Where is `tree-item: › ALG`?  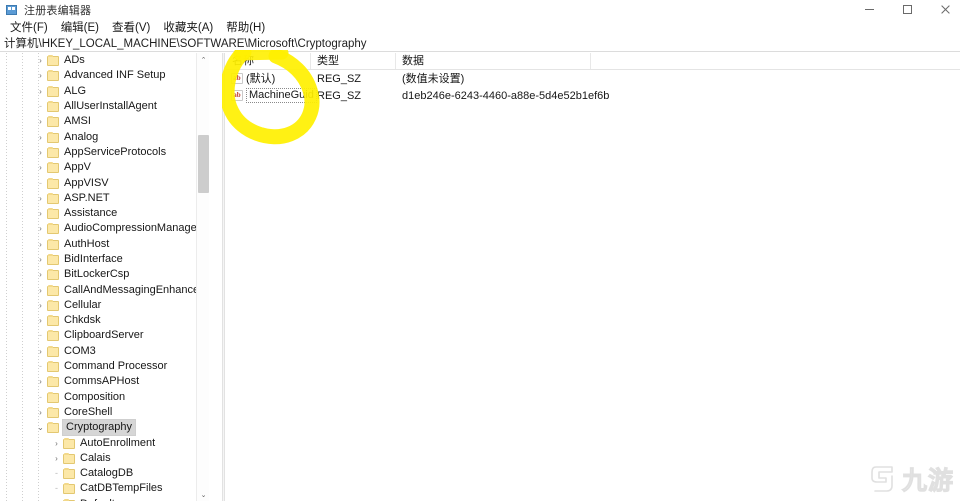
tree-item: › ALG is located at coordinates (104, 91).